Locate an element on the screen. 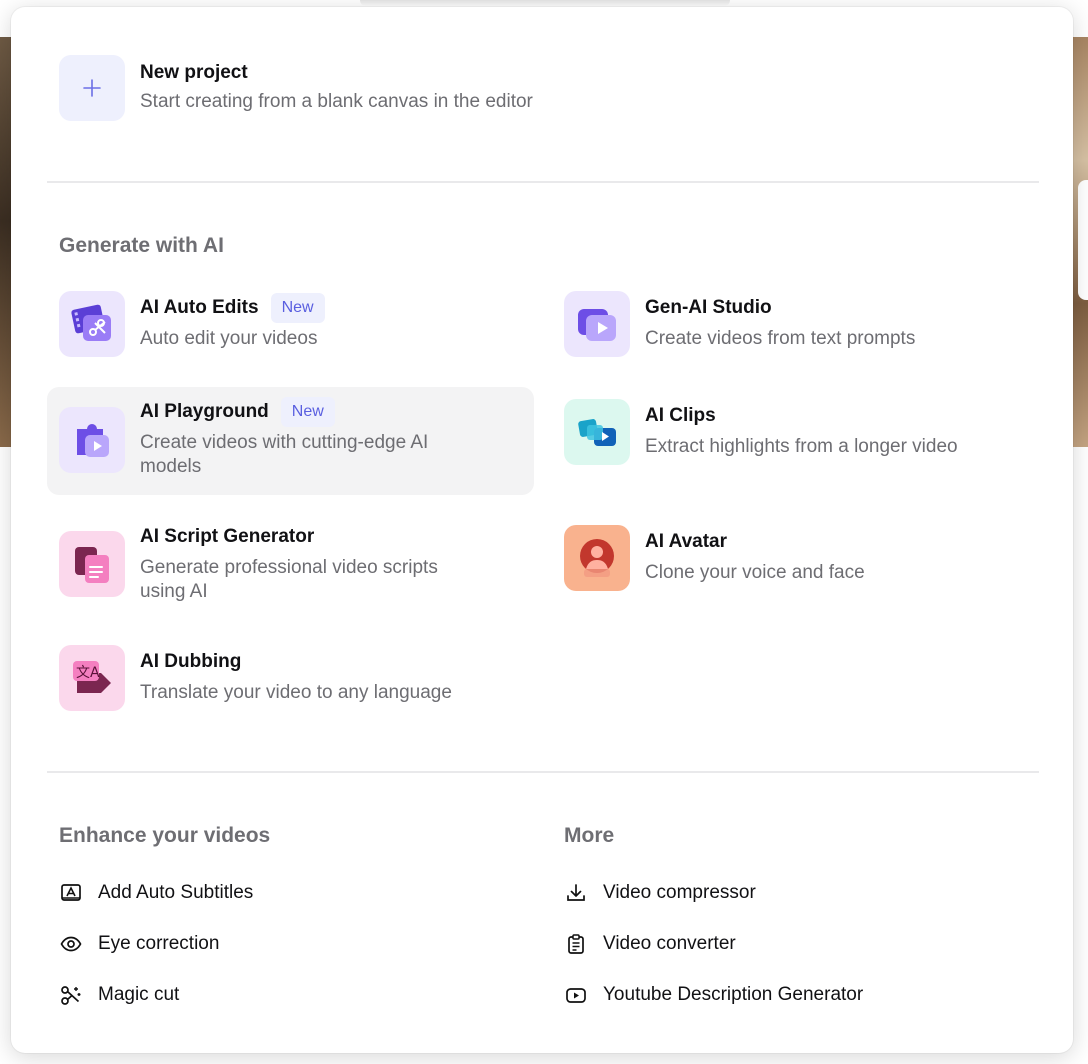  menu-item-ai-avatar: AI Avatar Clone your voice and face is located at coordinates (799, 558).